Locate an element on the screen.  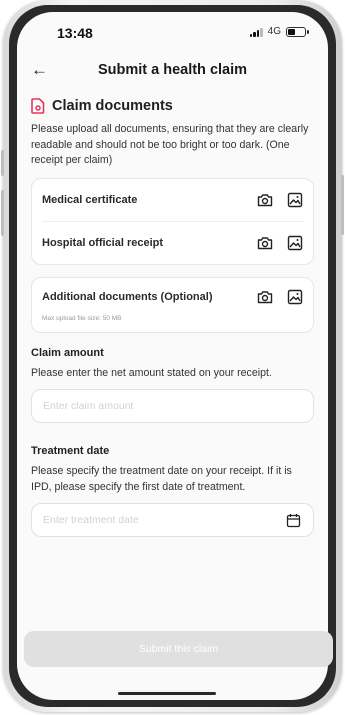
document-row-hospital-receipt: Hospital official receipt is located at coordinates (172, 242).